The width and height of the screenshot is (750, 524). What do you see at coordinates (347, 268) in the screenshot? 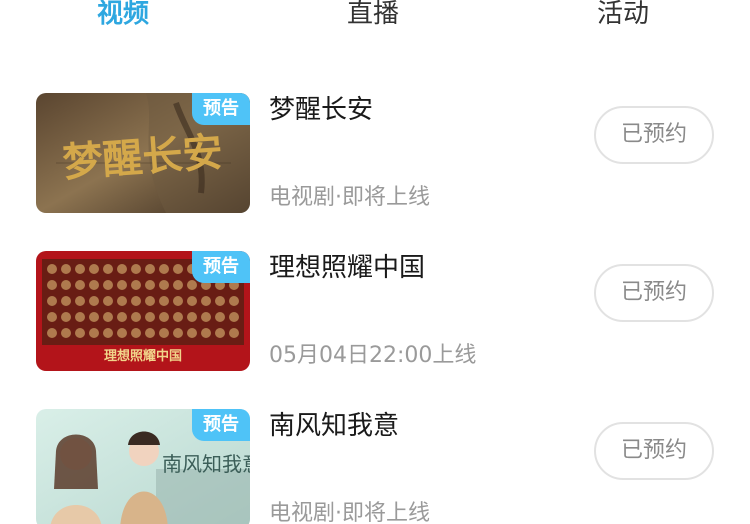
I see `item-title: 理想照耀中国` at bounding box center [347, 268].